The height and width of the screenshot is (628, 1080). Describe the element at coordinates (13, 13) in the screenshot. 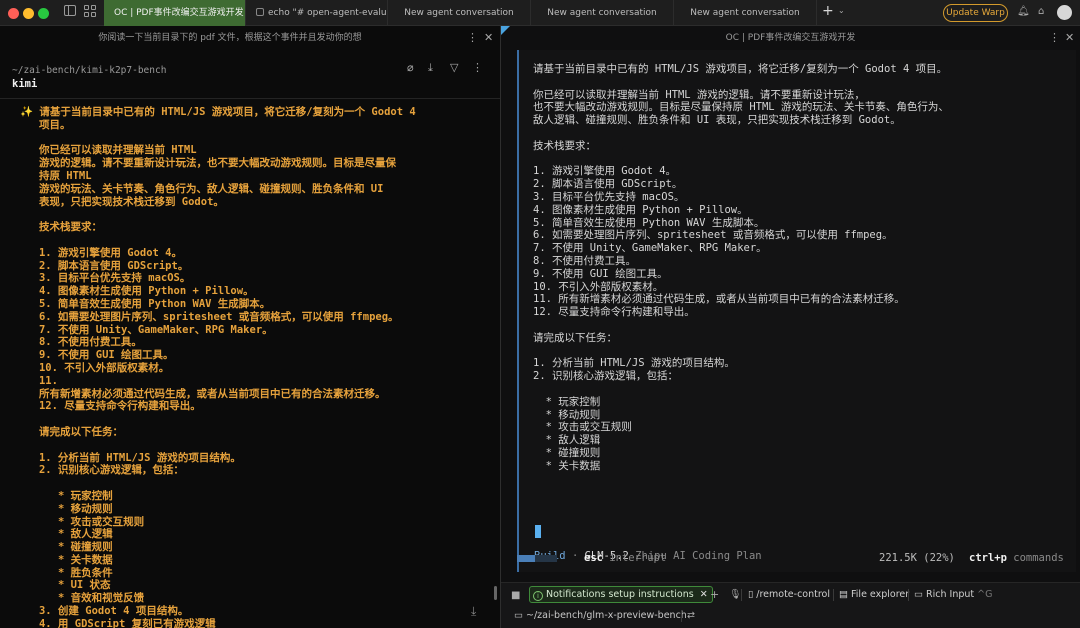

I see `close-window-button` at that location.